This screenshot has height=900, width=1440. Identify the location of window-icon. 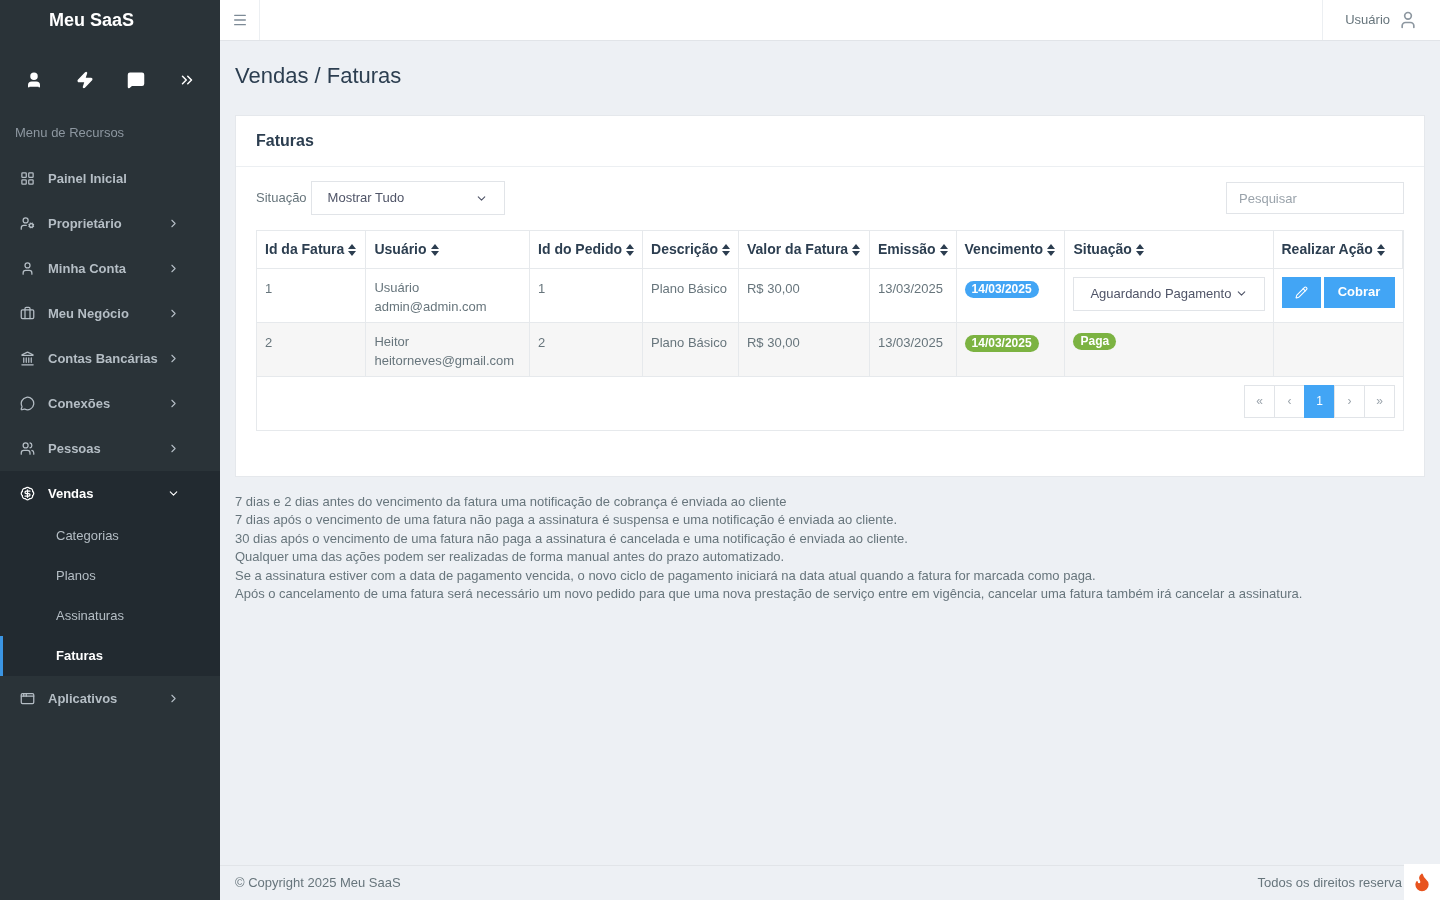
(27, 698).